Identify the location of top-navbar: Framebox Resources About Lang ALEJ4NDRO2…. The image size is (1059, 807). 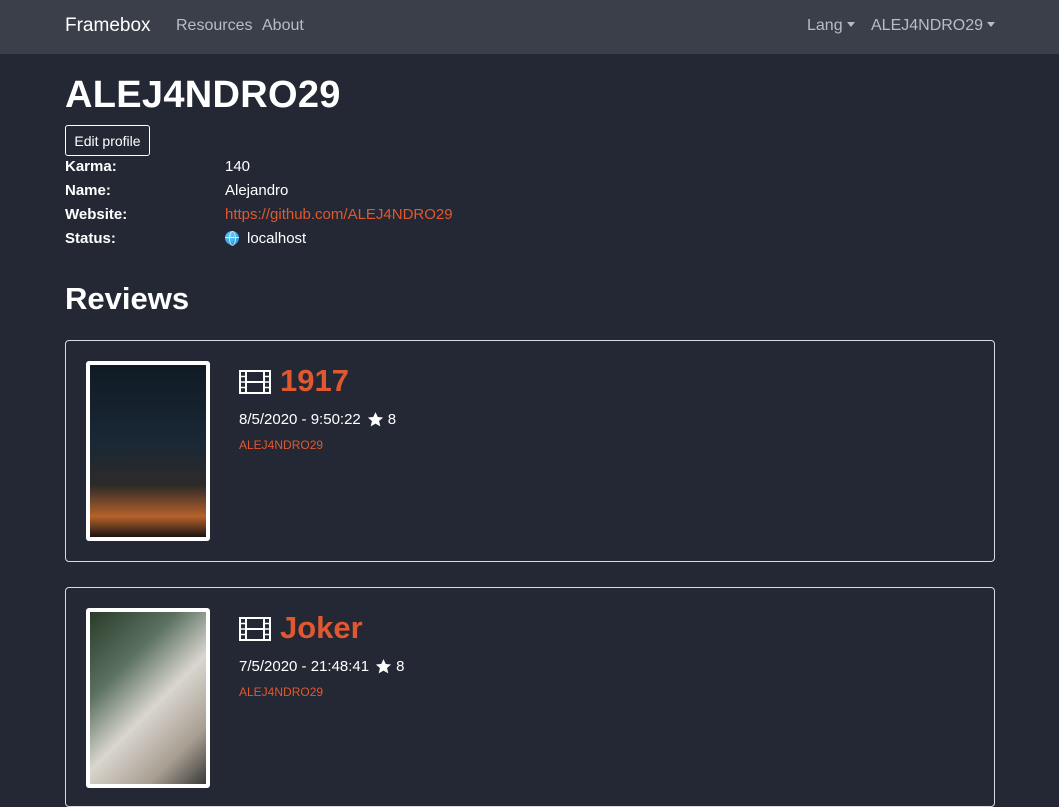
(529, 27).